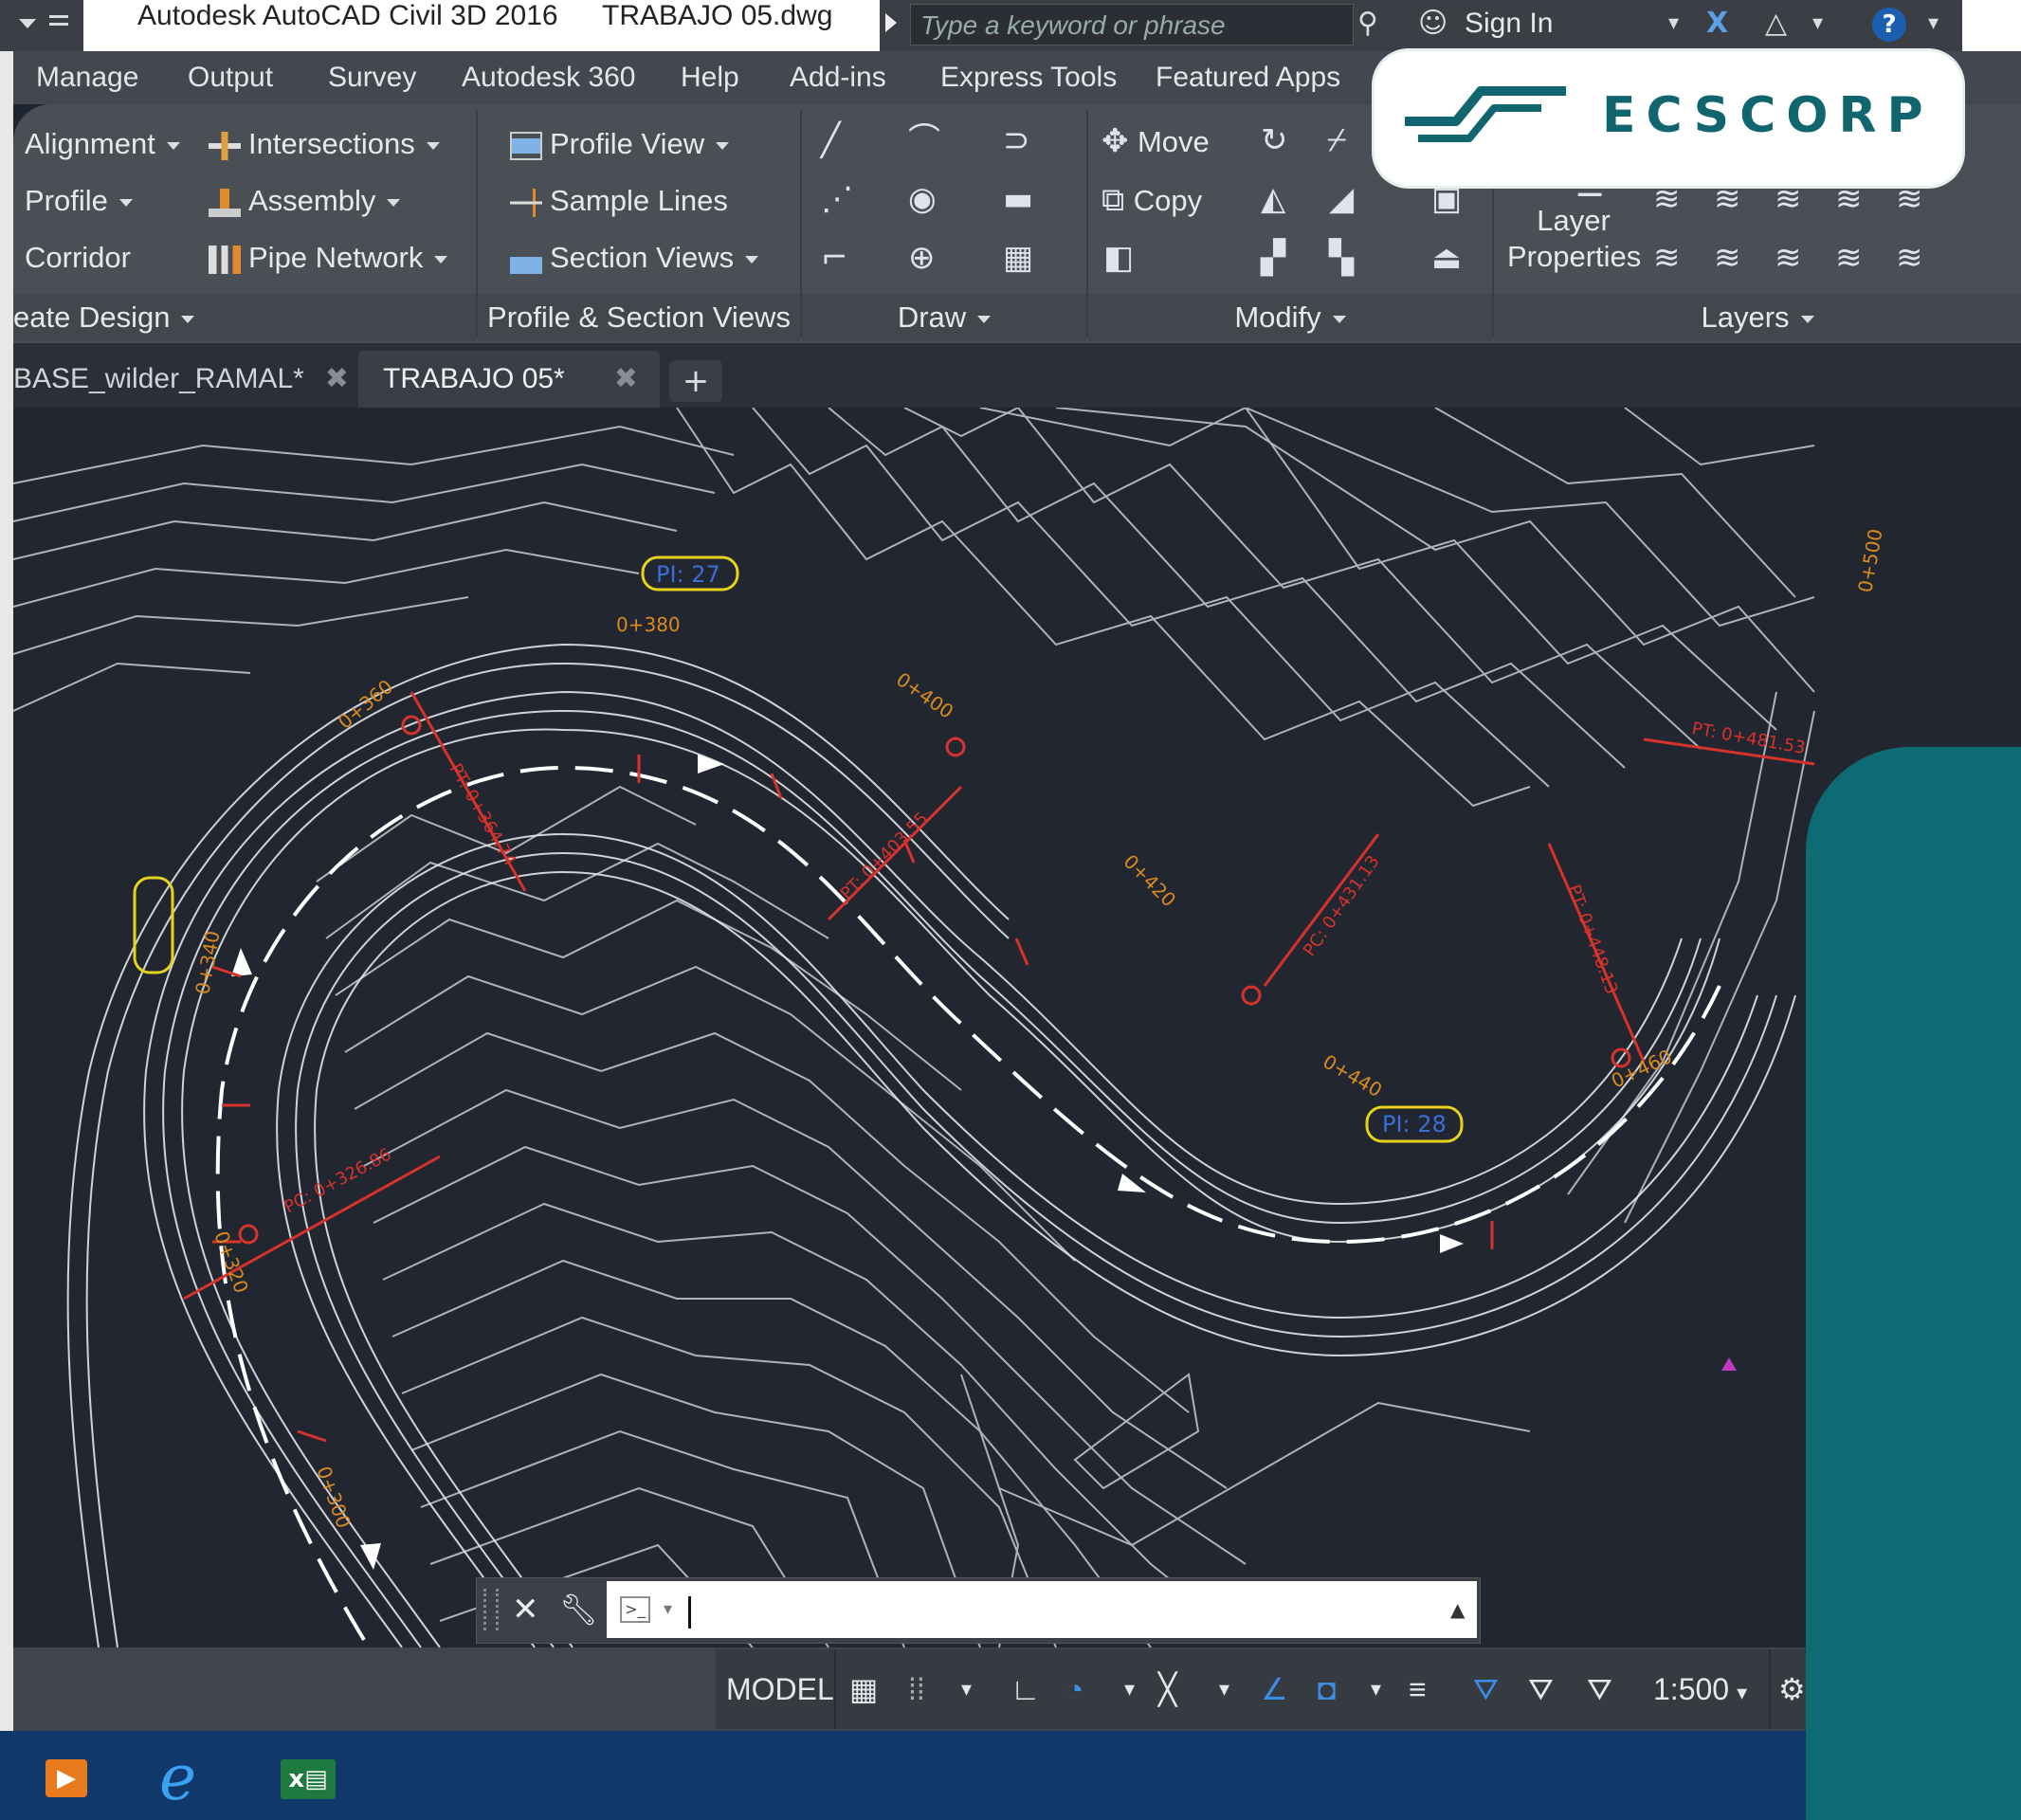  Describe the element at coordinates (1025, 1689) in the screenshot. I see `ortho-icon: ∟` at that location.